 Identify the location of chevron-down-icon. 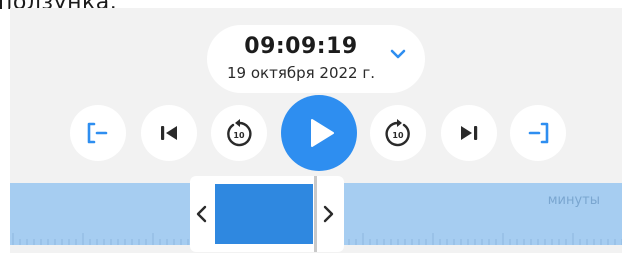
(398, 54).